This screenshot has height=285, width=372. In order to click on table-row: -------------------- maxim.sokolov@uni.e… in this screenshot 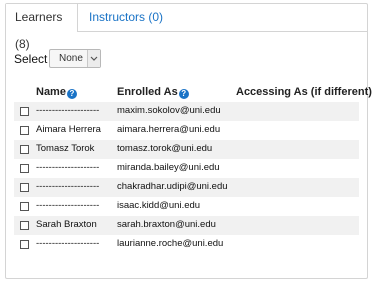, I will do `click(186, 111)`.